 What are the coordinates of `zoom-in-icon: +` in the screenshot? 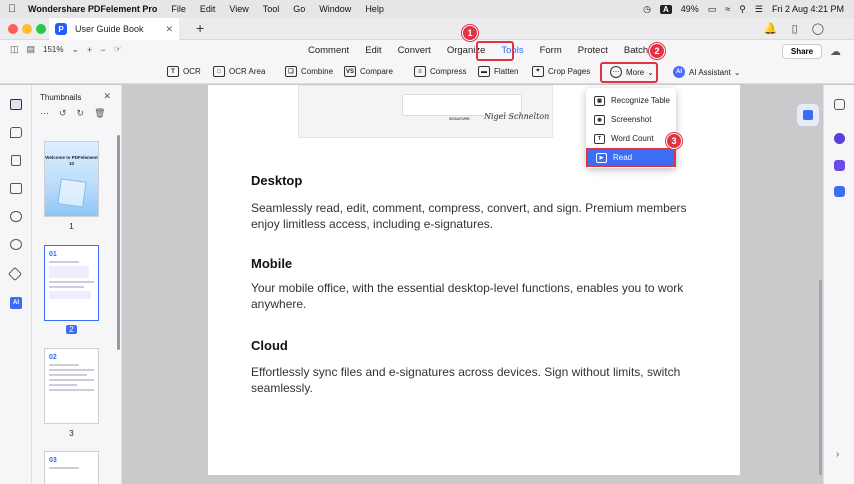 It's located at (89, 50).